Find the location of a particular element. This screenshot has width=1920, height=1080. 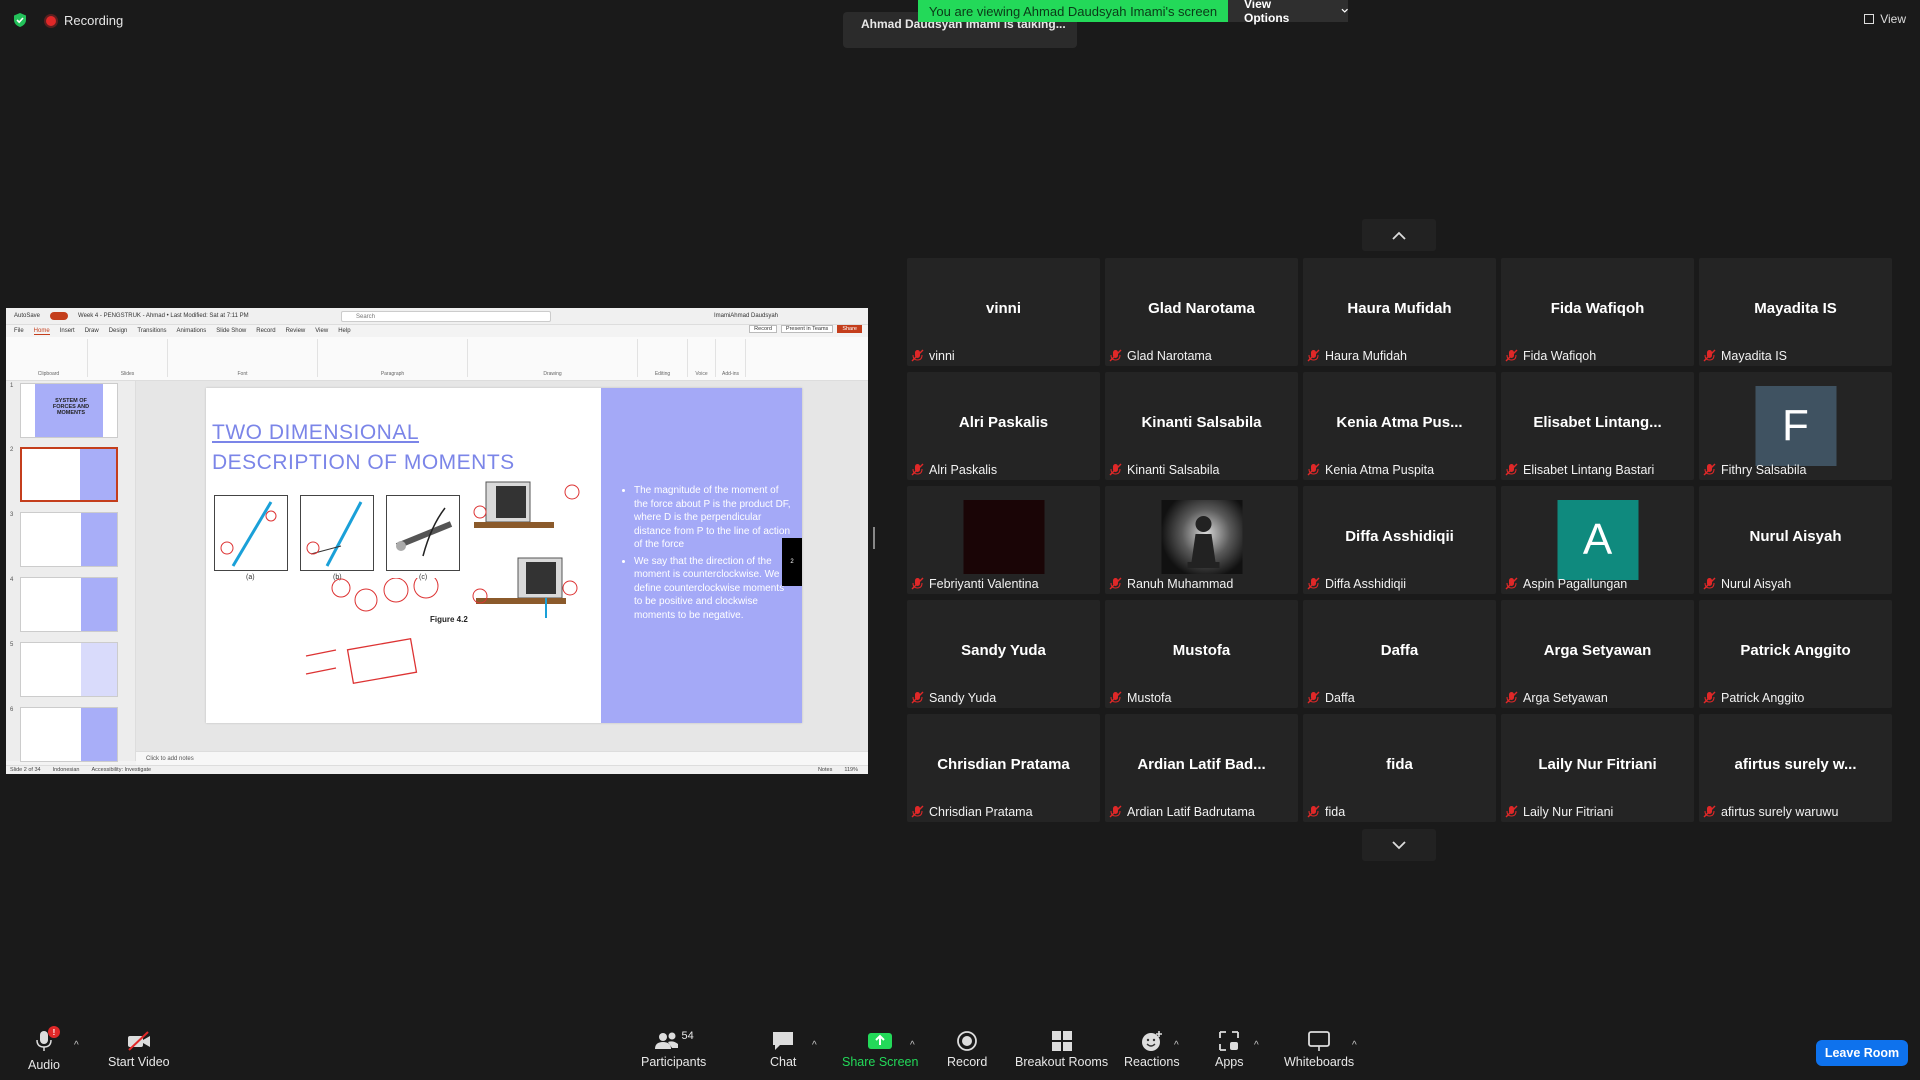

ribbon-clipboard: Clipboard is located at coordinates (49, 358).